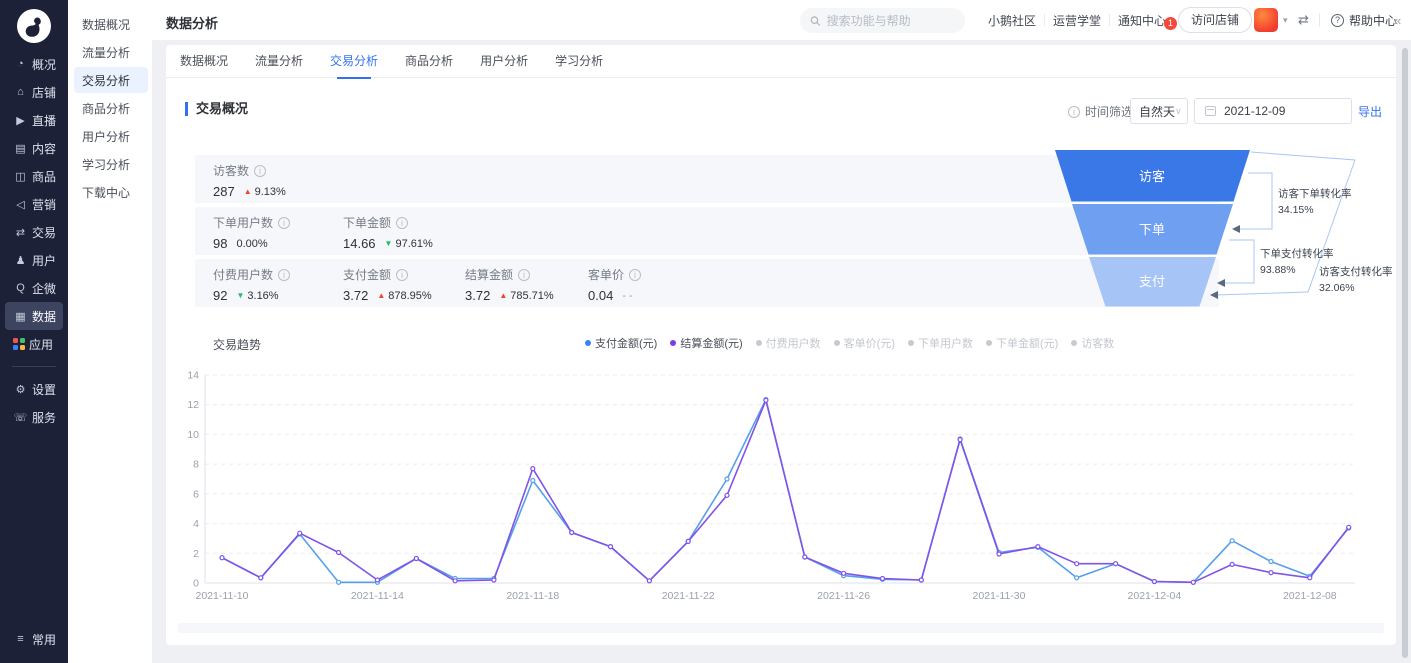 This screenshot has width=1411, height=663. Describe the element at coordinates (34, 92) in the screenshot. I see `sidebar-item-店铺: ⌂ 店铺` at that location.